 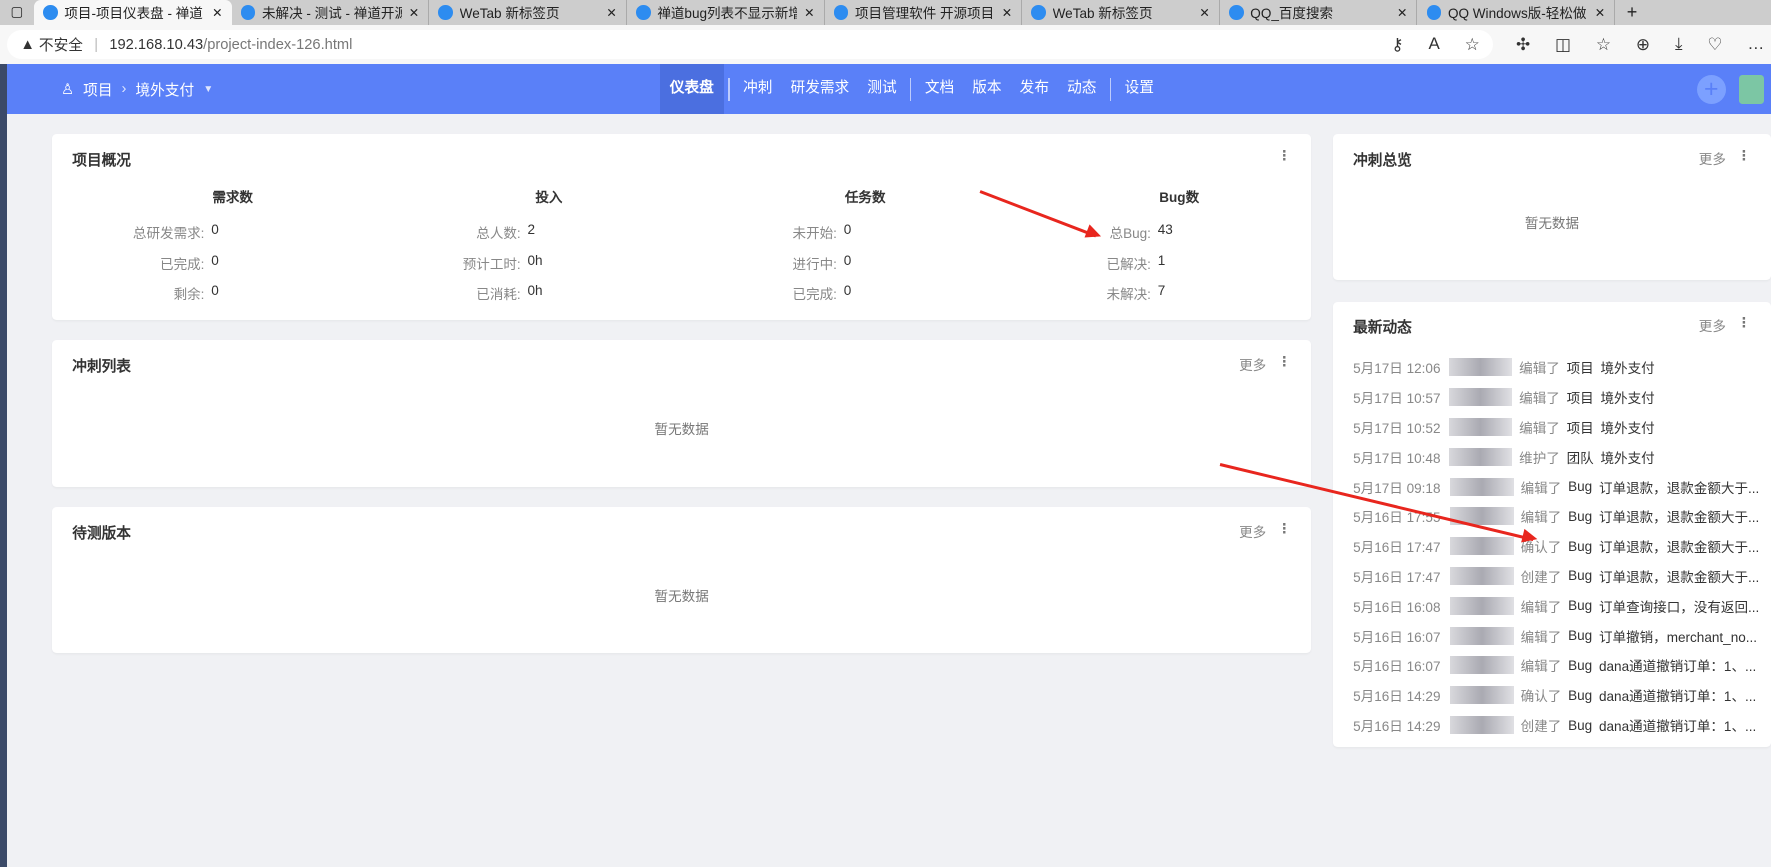 I want to click on nav-item: 文档, so click(x=939, y=89).